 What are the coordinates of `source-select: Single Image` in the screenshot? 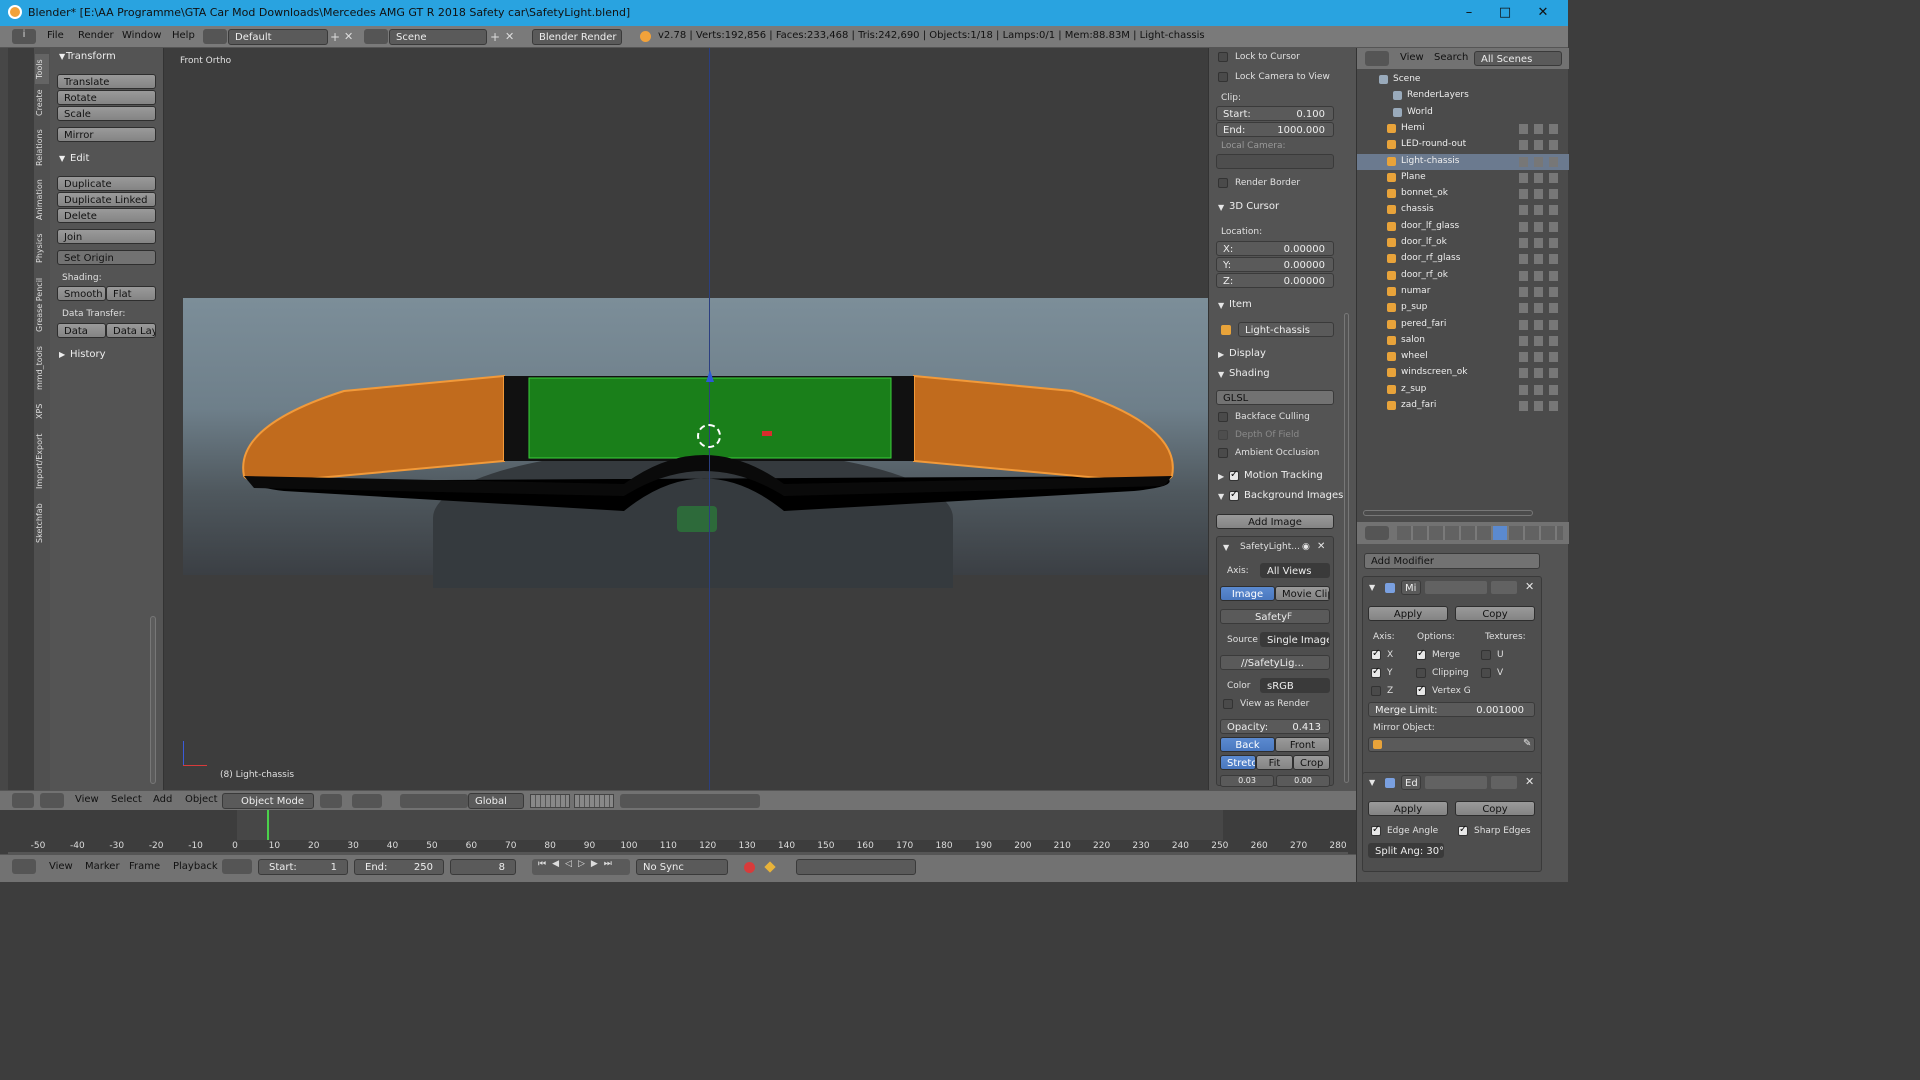 It's located at (1295, 639).